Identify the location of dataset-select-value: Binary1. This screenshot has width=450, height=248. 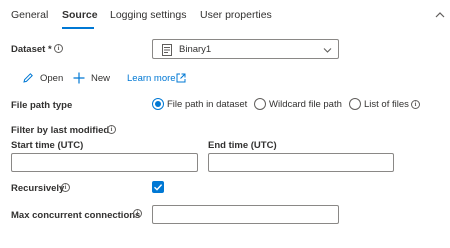
(195, 49).